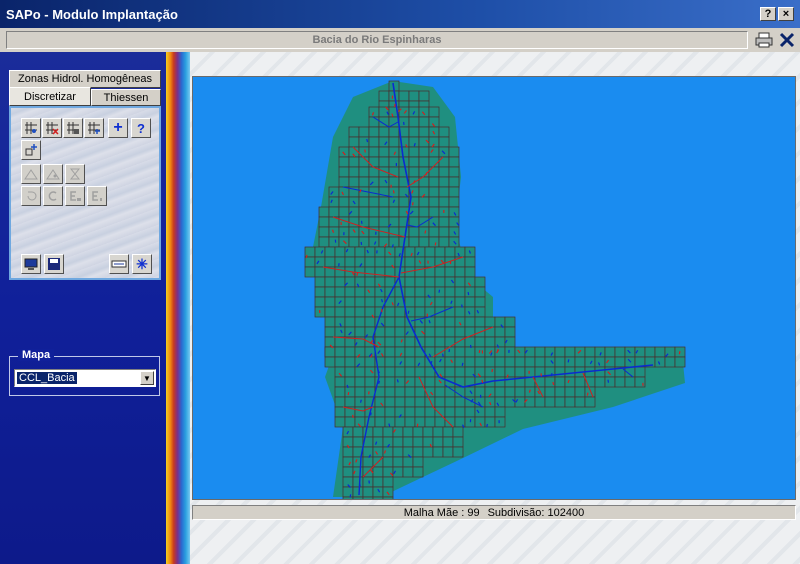 This screenshot has height=564, width=800. What do you see at coordinates (31, 196) in the screenshot?
I see `undo-icon` at bounding box center [31, 196].